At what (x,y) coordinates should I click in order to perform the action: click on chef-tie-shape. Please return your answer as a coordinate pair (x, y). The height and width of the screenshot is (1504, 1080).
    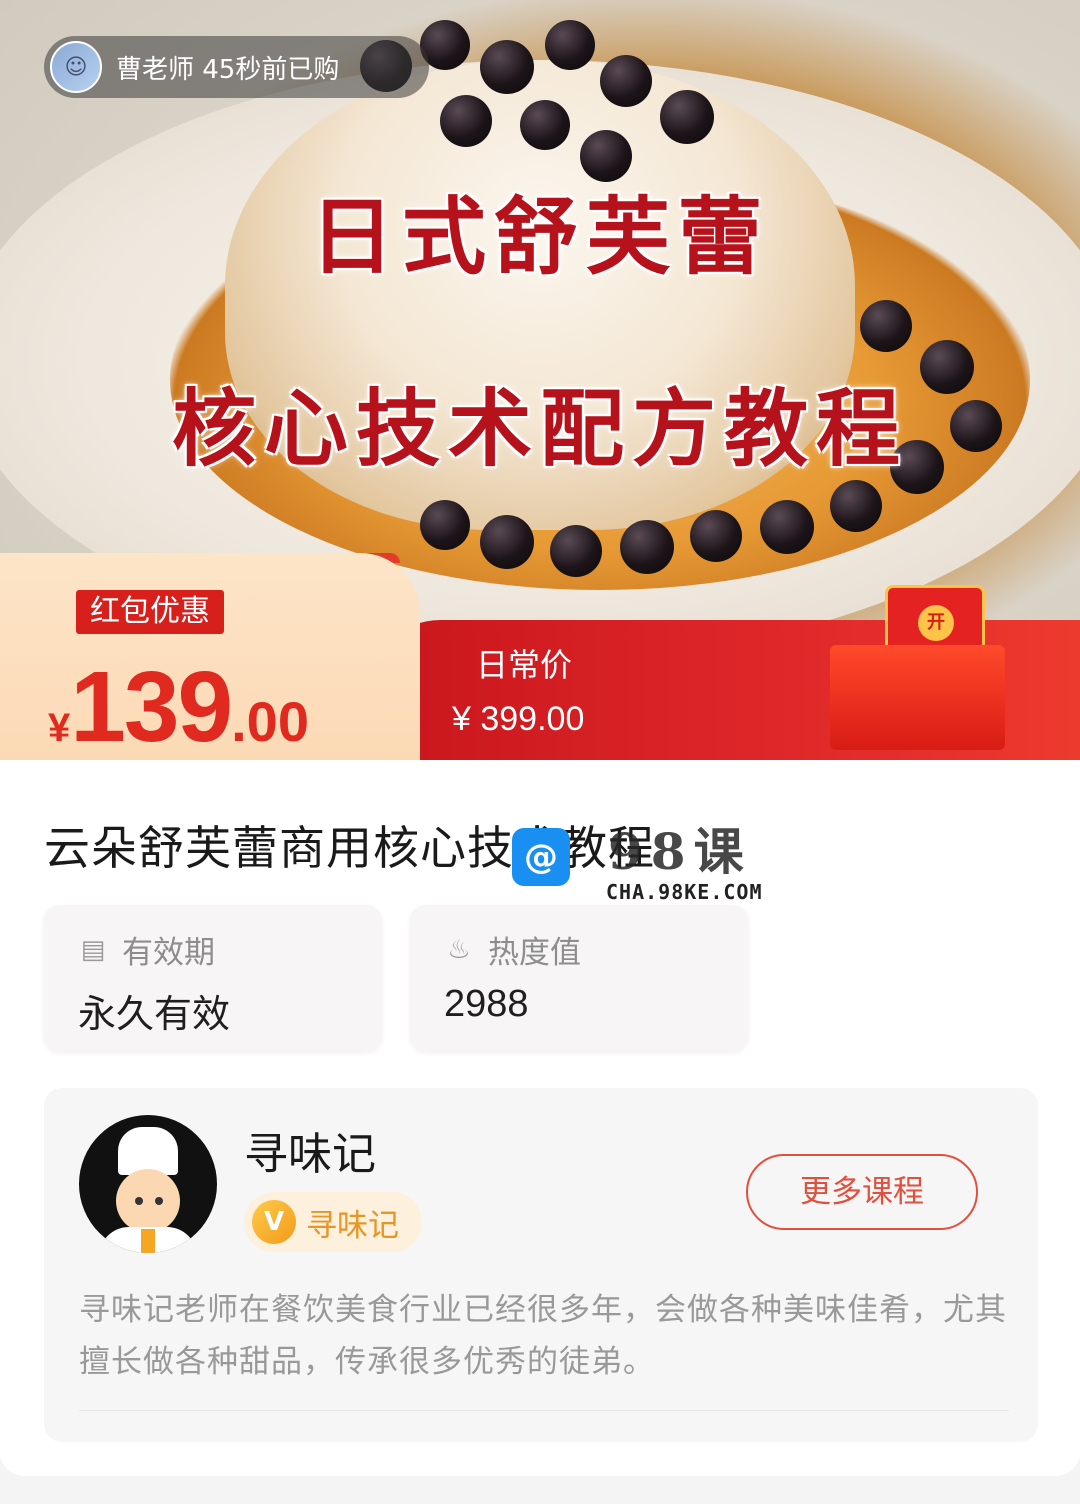
    Looking at the image, I should click on (148, 1241).